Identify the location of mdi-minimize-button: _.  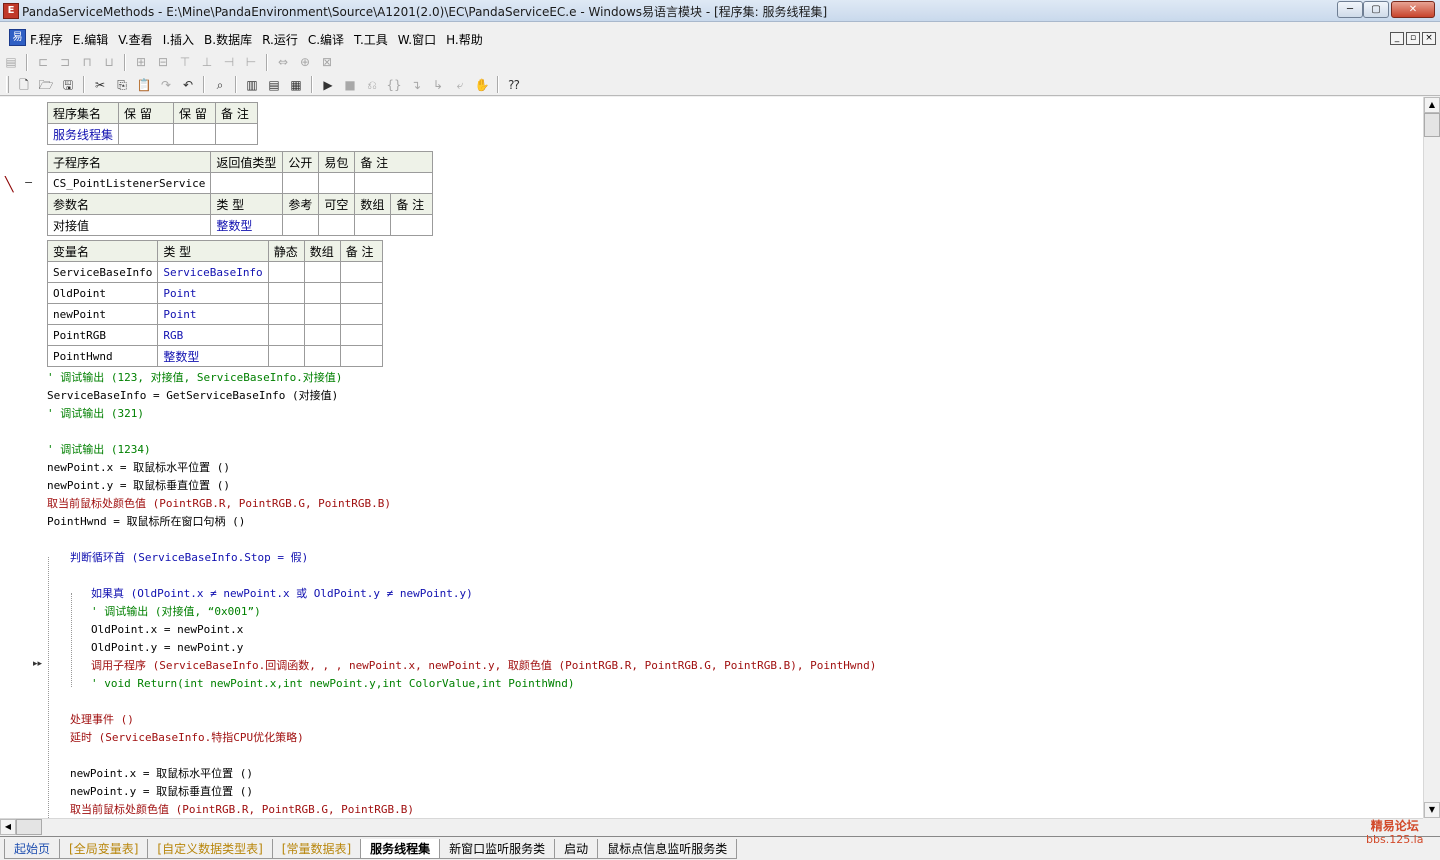
(1397, 38).